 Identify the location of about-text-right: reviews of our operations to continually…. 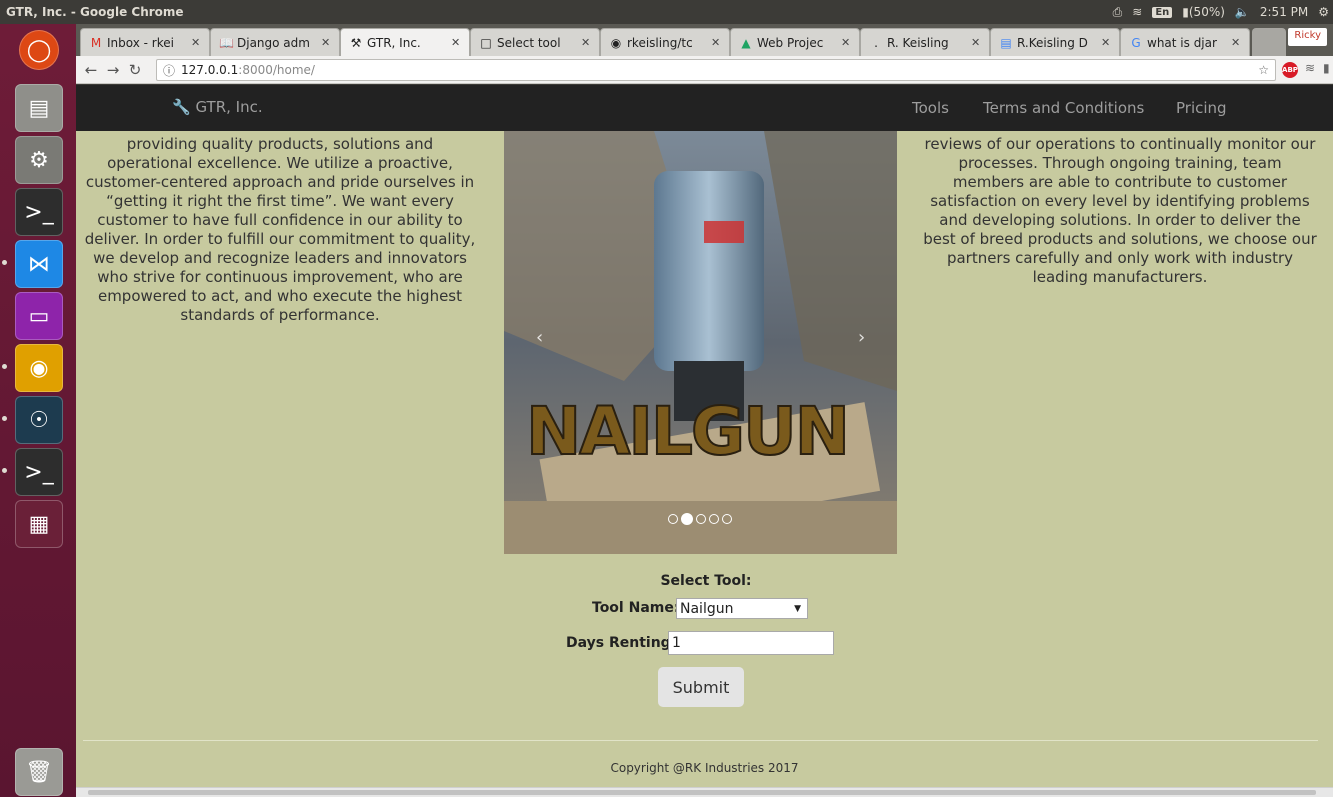
(1120, 210).